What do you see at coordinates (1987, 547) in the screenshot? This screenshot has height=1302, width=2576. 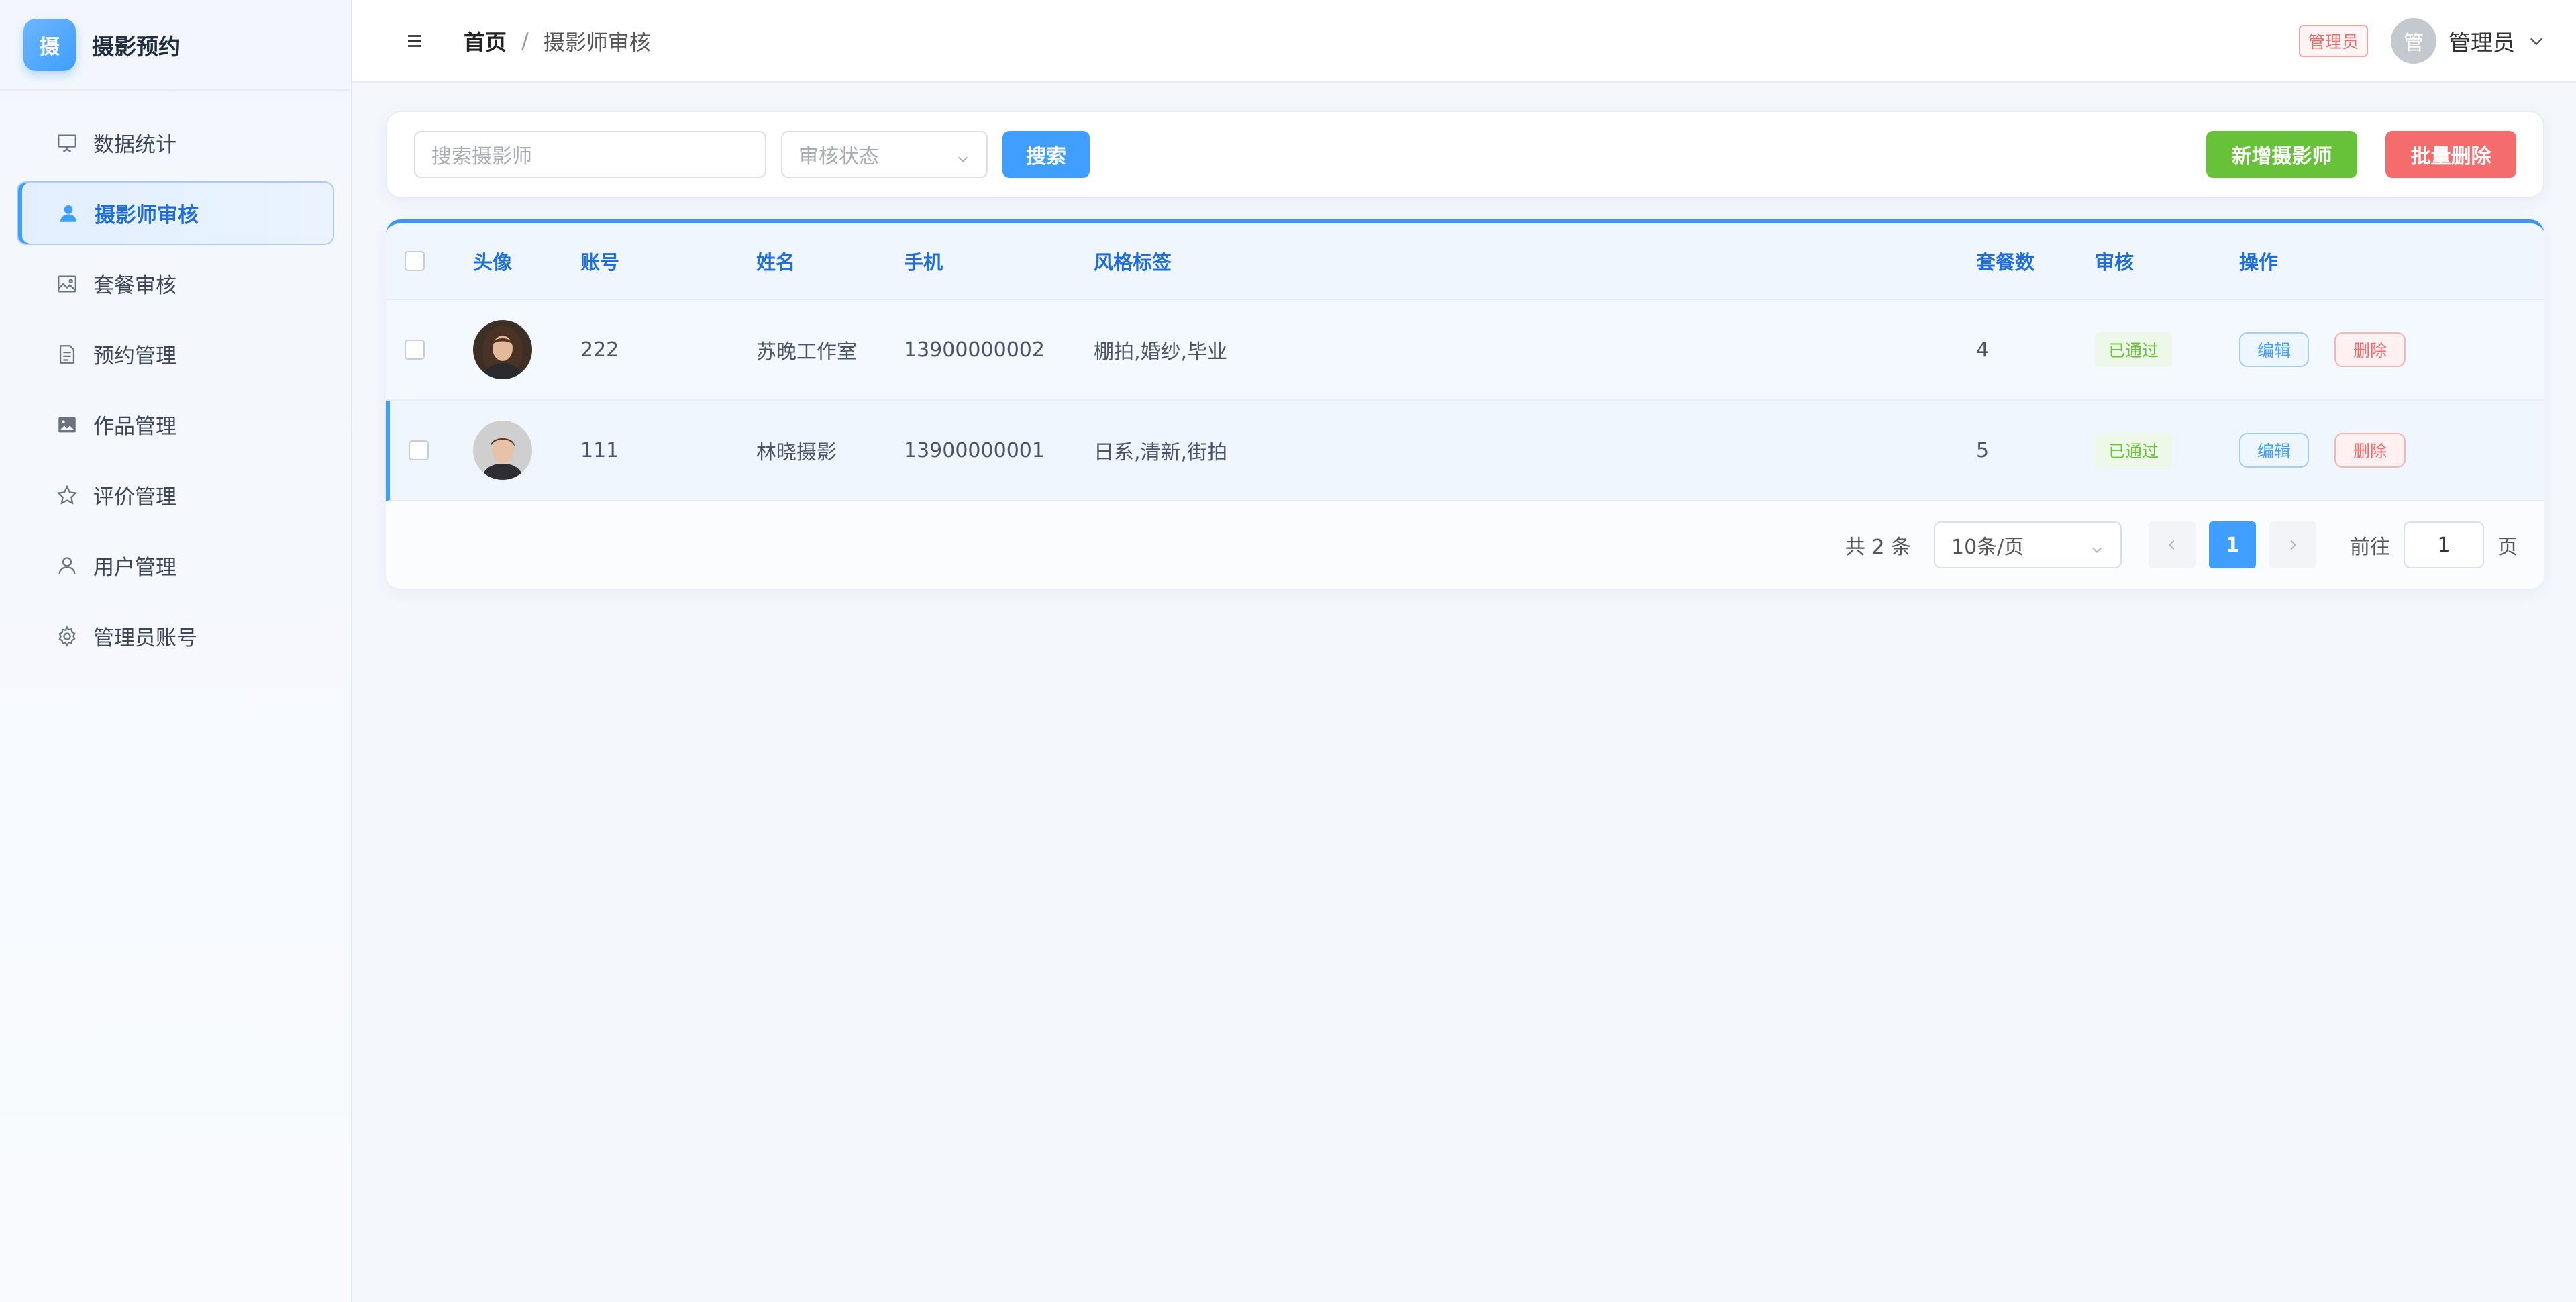 I see `page-size-value: 10条/页` at bounding box center [1987, 547].